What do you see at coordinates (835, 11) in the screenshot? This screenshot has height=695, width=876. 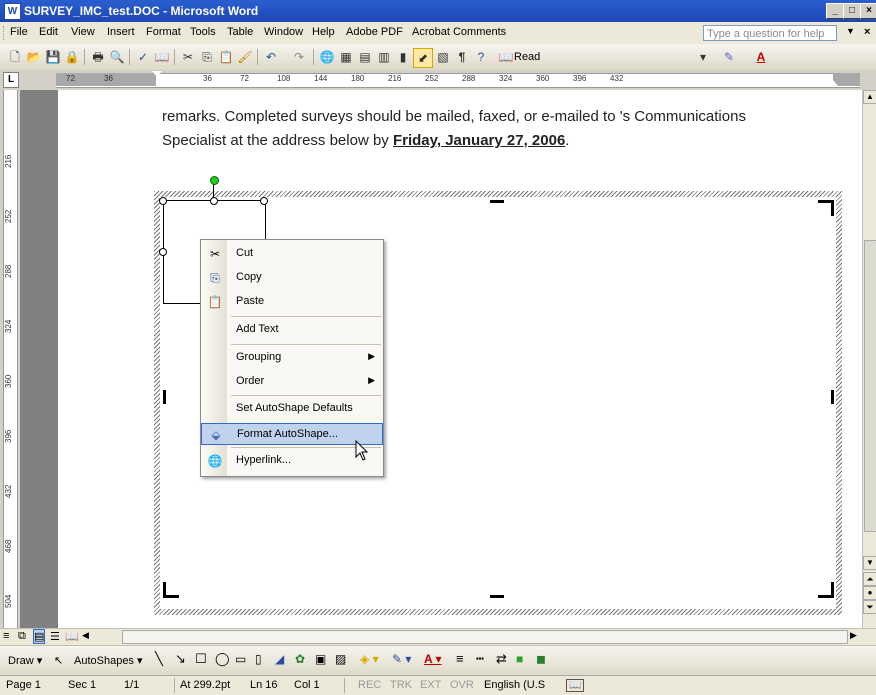 I see `minimize-button: _` at bounding box center [835, 11].